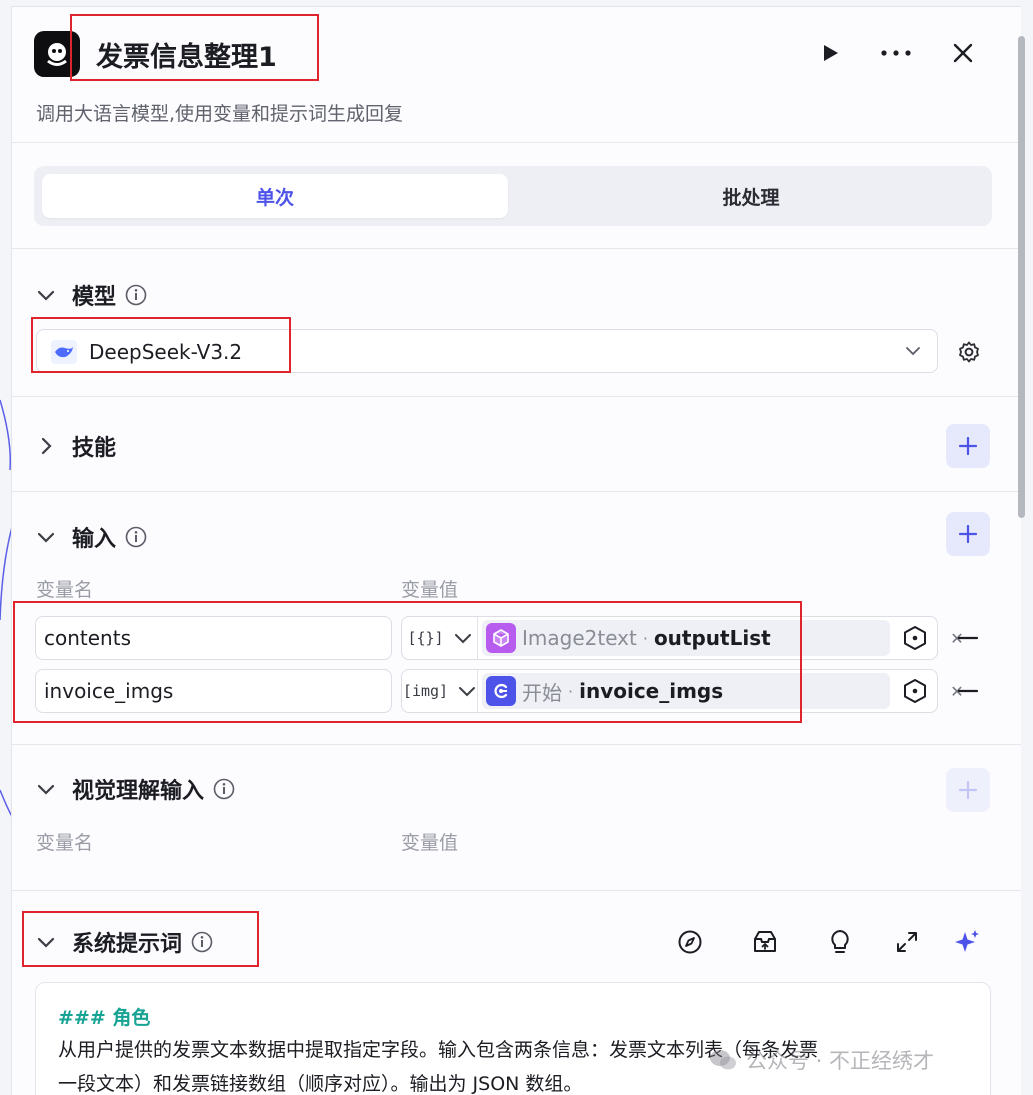 This screenshot has height=1095, width=1033. Describe the element at coordinates (438, 1050) in the screenshot. I see `prompt-text-line: 从用户提供的发票文本数据中提取指定字段。输入包含两条信息：发票文本列表（每条发票` at that location.